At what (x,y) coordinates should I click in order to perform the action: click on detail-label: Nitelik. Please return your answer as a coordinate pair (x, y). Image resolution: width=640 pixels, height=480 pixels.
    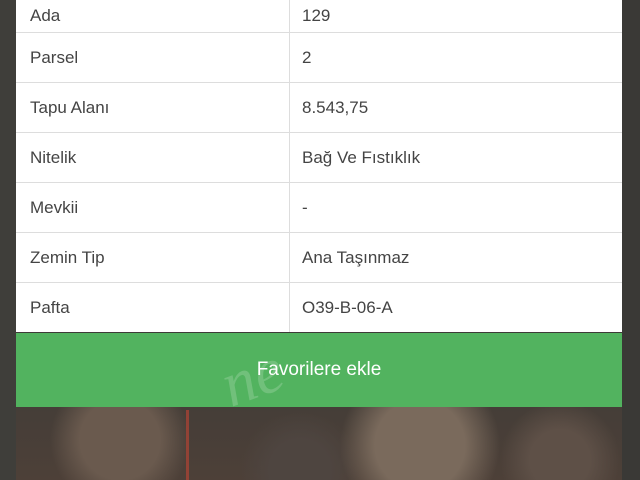
    Looking at the image, I should click on (153, 157).